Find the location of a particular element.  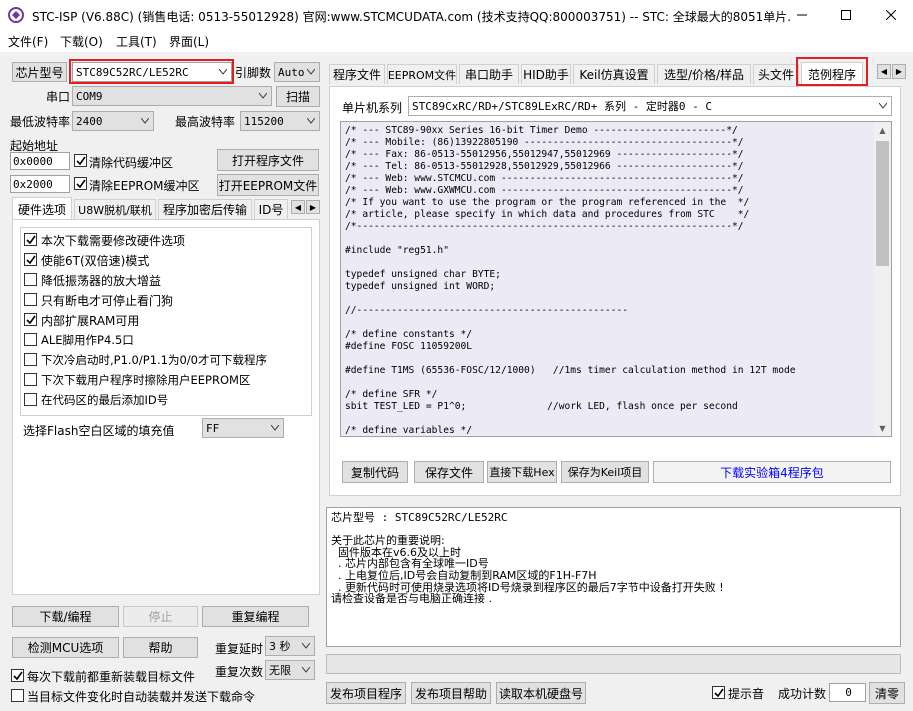

download-program-button: 下载/编程 is located at coordinates (65, 616).